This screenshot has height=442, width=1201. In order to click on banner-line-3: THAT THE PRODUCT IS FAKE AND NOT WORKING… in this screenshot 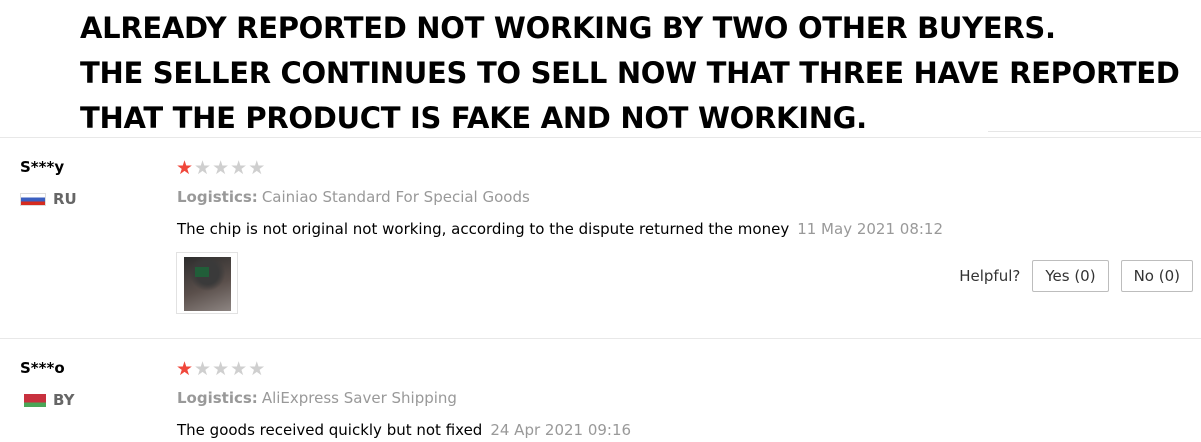, I will do `click(473, 118)`.